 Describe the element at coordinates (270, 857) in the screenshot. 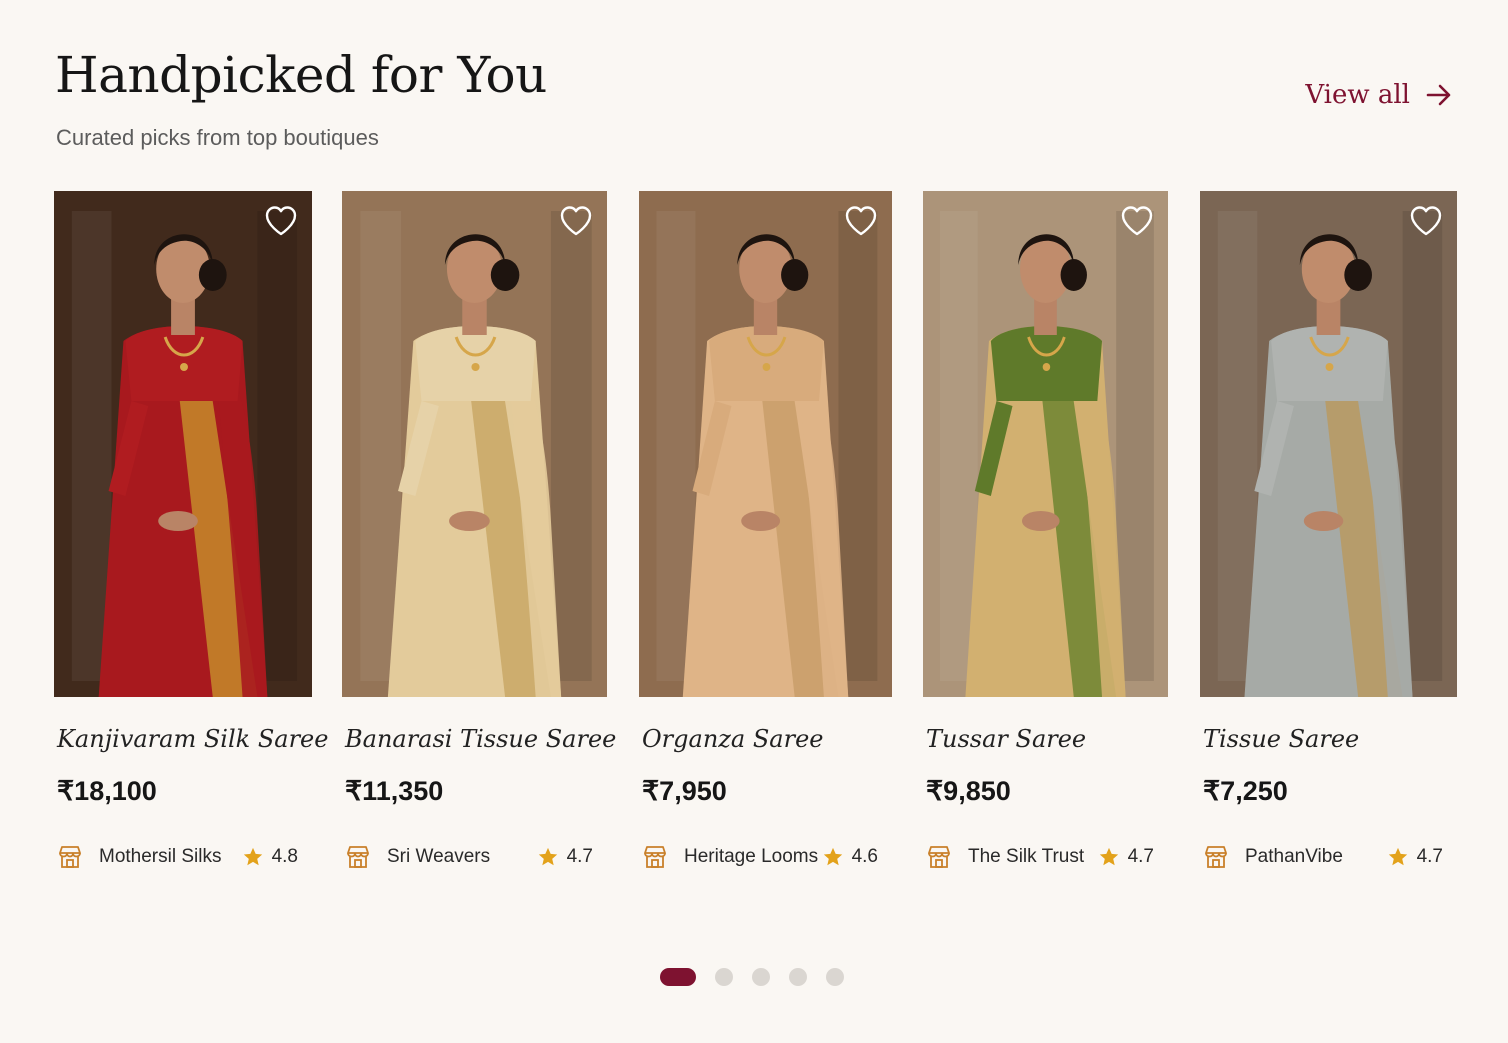

I see `rating: 4.8` at that location.